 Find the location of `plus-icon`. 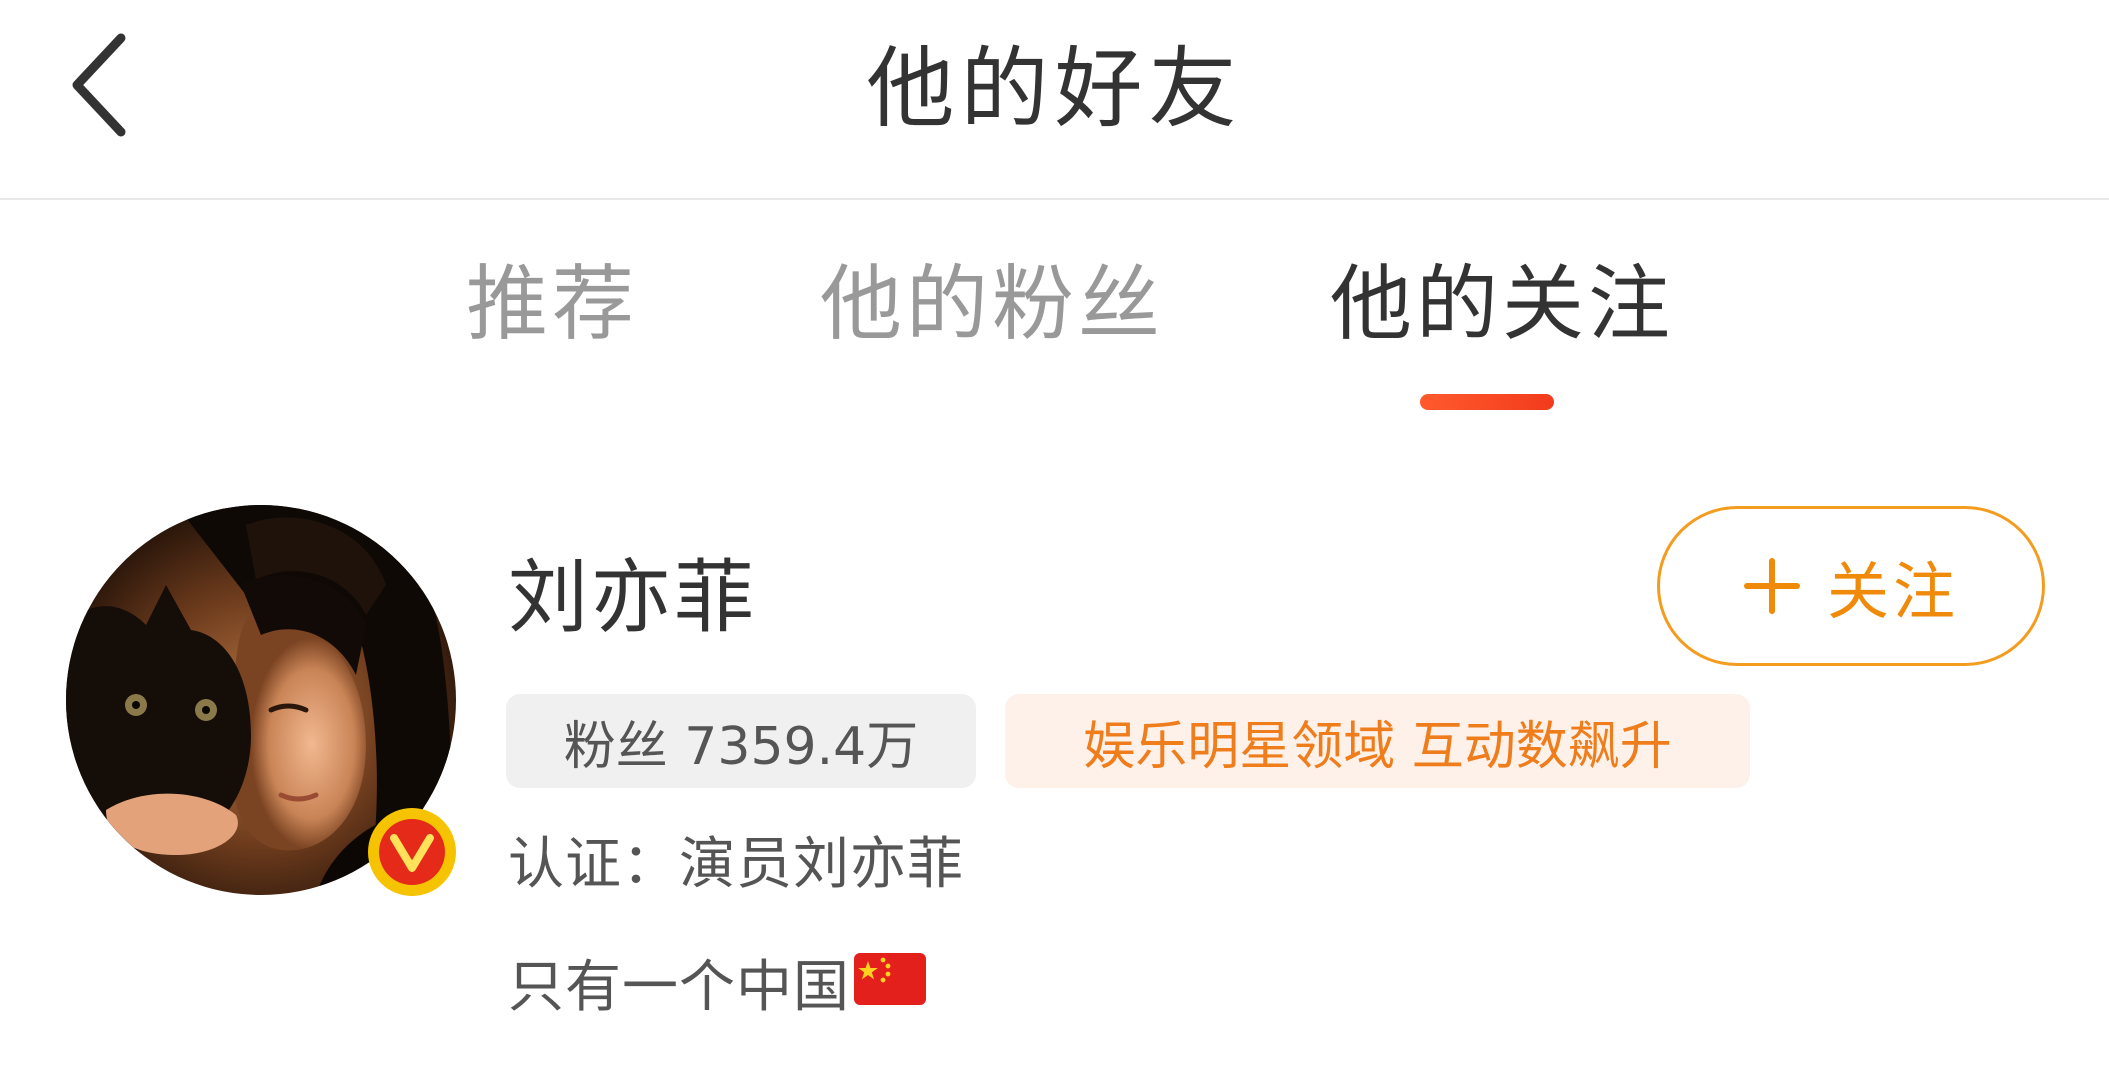

plus-icon is located at coordinates (1771, 586).